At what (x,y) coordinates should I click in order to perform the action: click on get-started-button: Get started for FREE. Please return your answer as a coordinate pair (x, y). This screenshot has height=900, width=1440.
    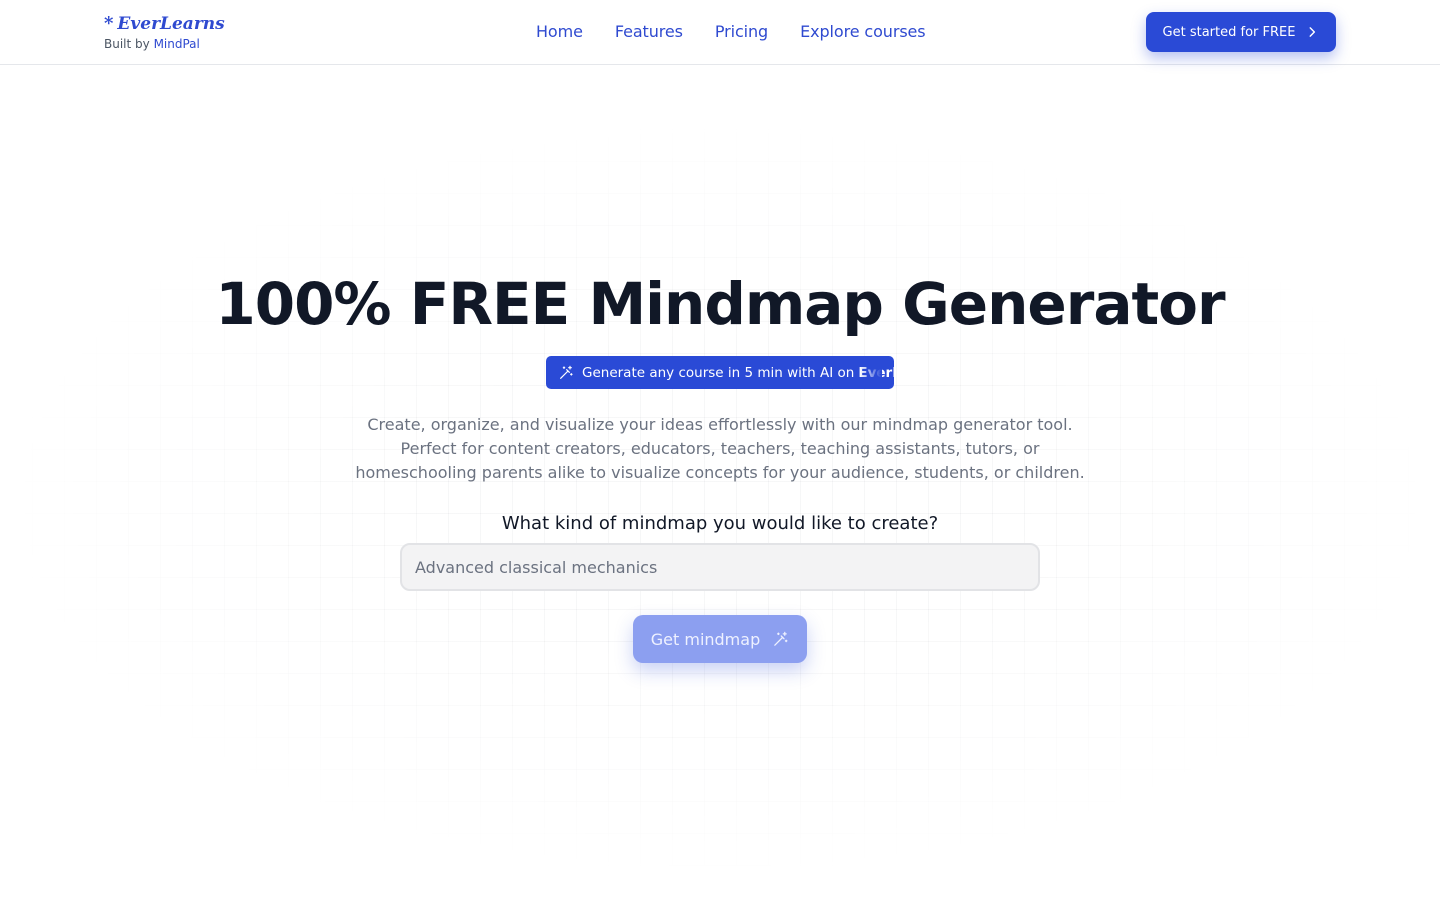
    Looking at the image, I should click on (1241, 32).